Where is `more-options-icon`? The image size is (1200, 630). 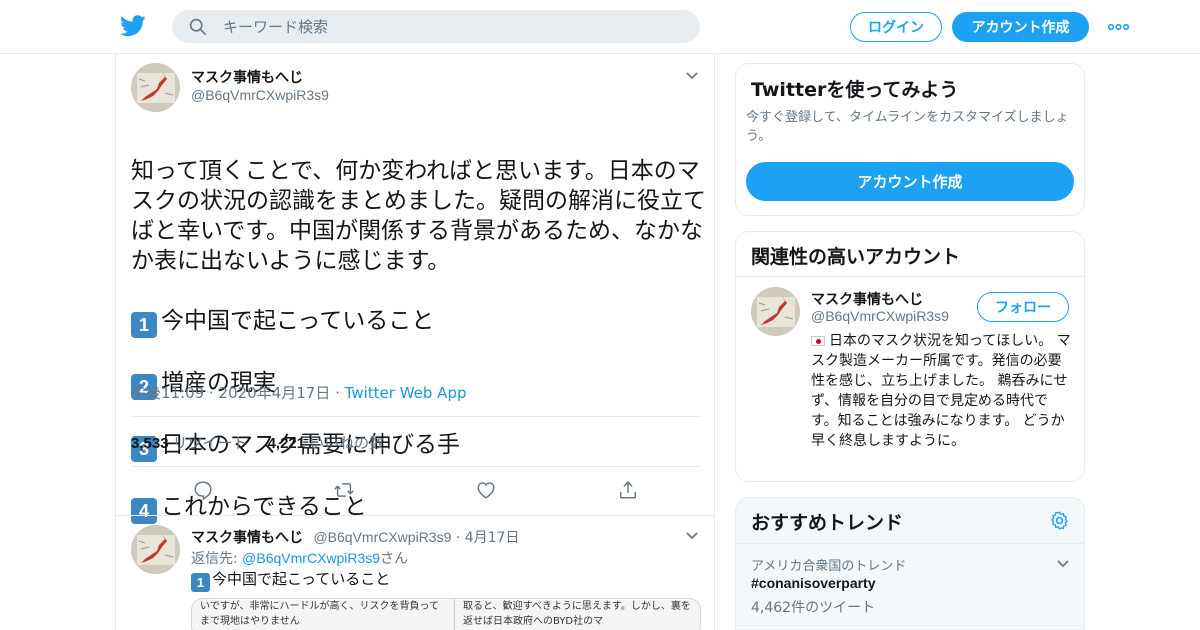 more-options-icon is located at coordinates (1118, 27).